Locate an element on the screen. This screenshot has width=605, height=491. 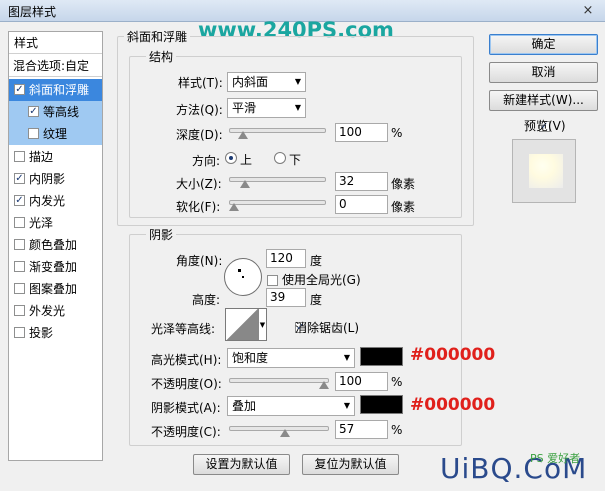
altitude-unit: 度 is located at coordinates (316, 300).